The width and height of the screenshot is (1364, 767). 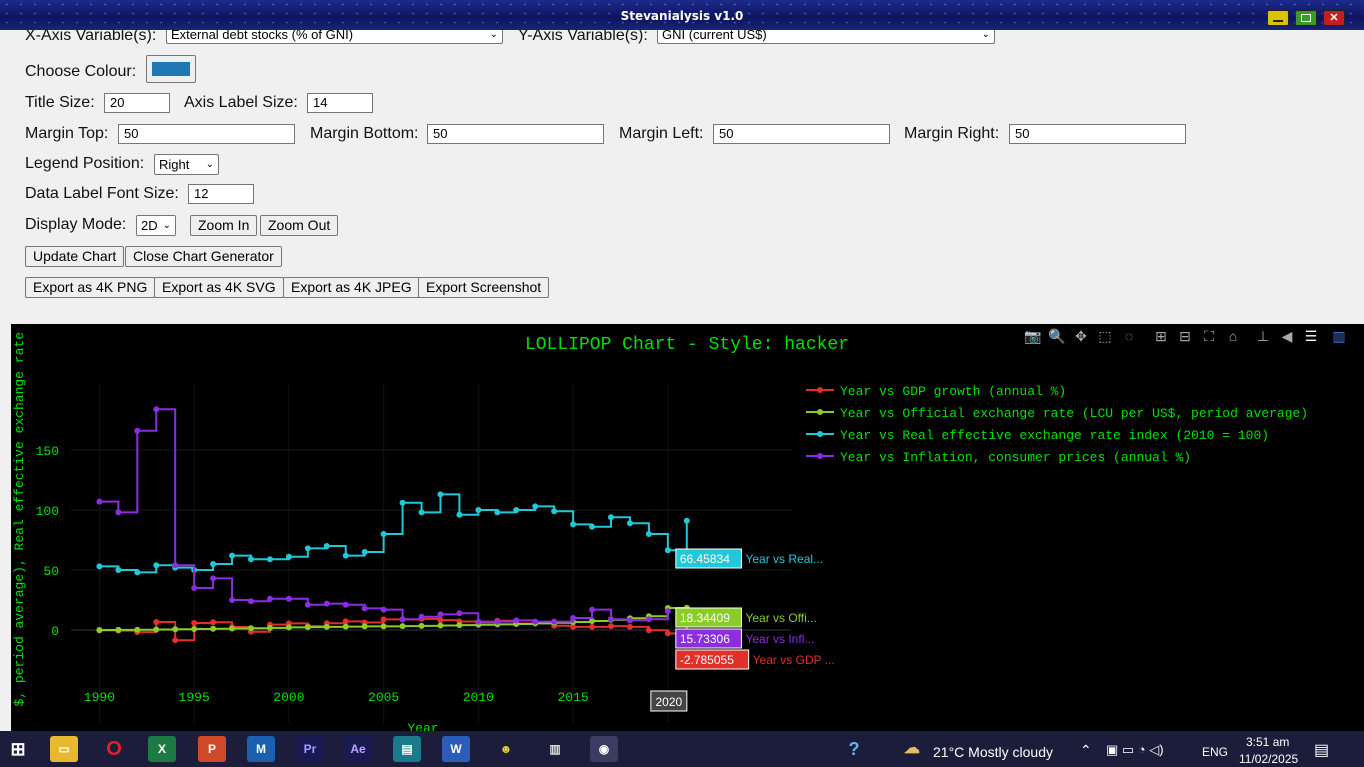 What do you see at coordinates (661, 133) in the screenshot?
I see `margin-left-label: Margin Left:` at bounding box center [661, 133].